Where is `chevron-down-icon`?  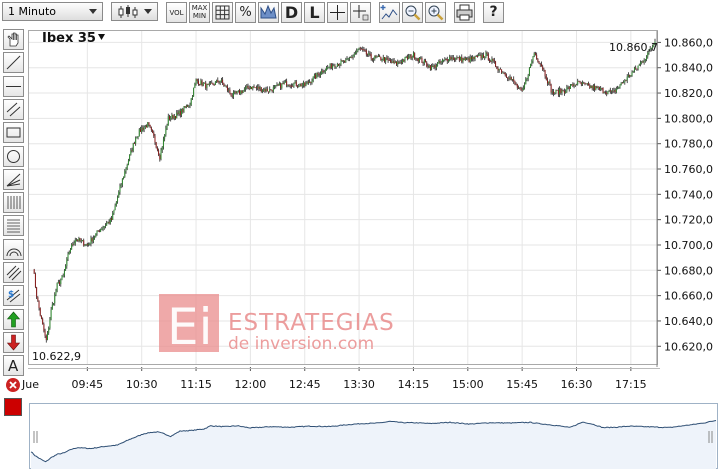
chevron-down-icon is located at coordinates (101, 37).